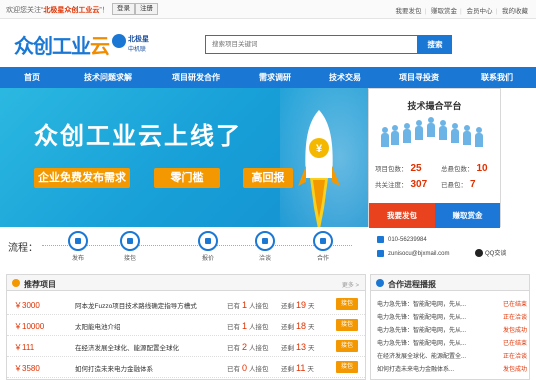 The width and height of the screenshot is (536, 380). What do you see at coordinates (319, 149) in the screenshot?
I see `coin-symbol: ¥` at bounding box center [319, 149].